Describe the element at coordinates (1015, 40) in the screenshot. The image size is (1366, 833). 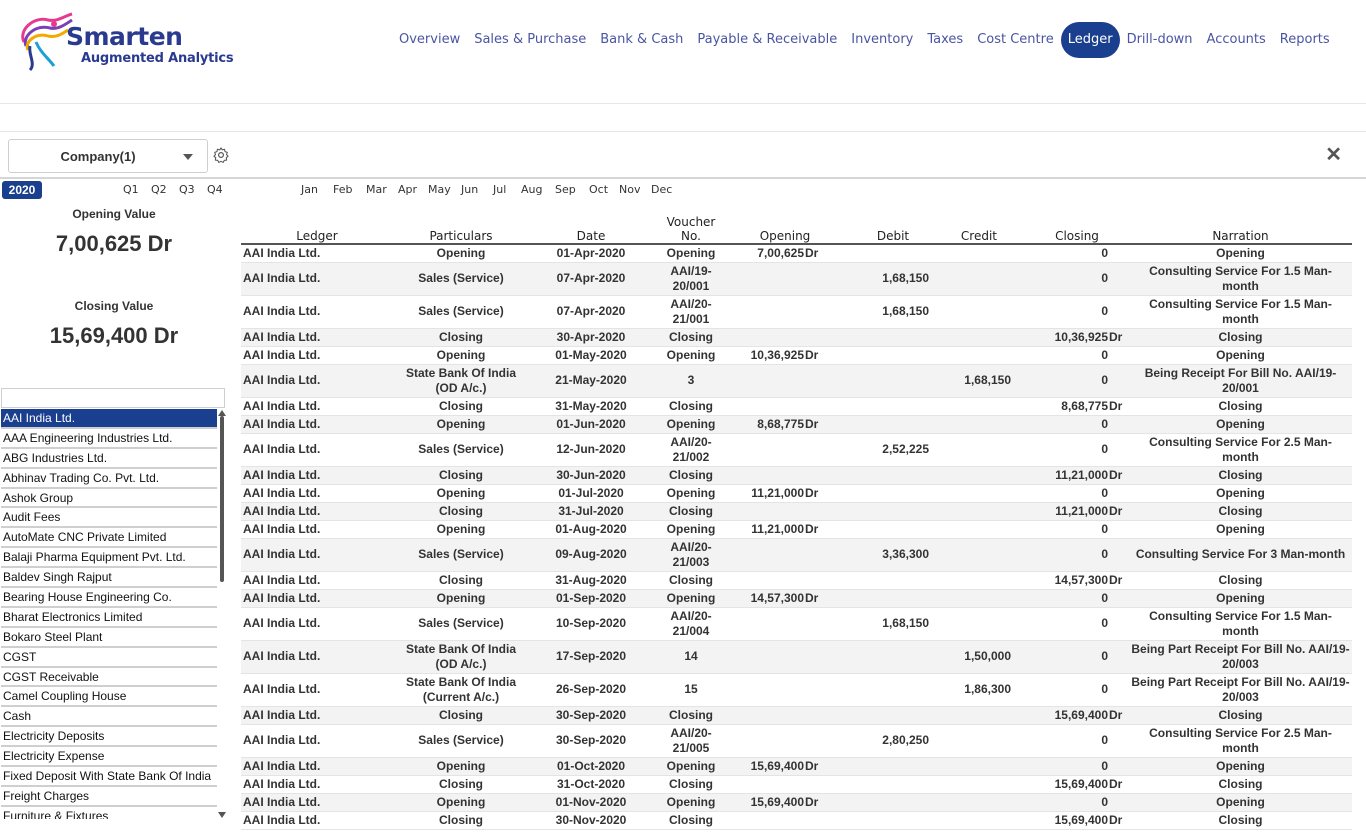
I see `nav-cost-centre: Cost Centre` at that location.